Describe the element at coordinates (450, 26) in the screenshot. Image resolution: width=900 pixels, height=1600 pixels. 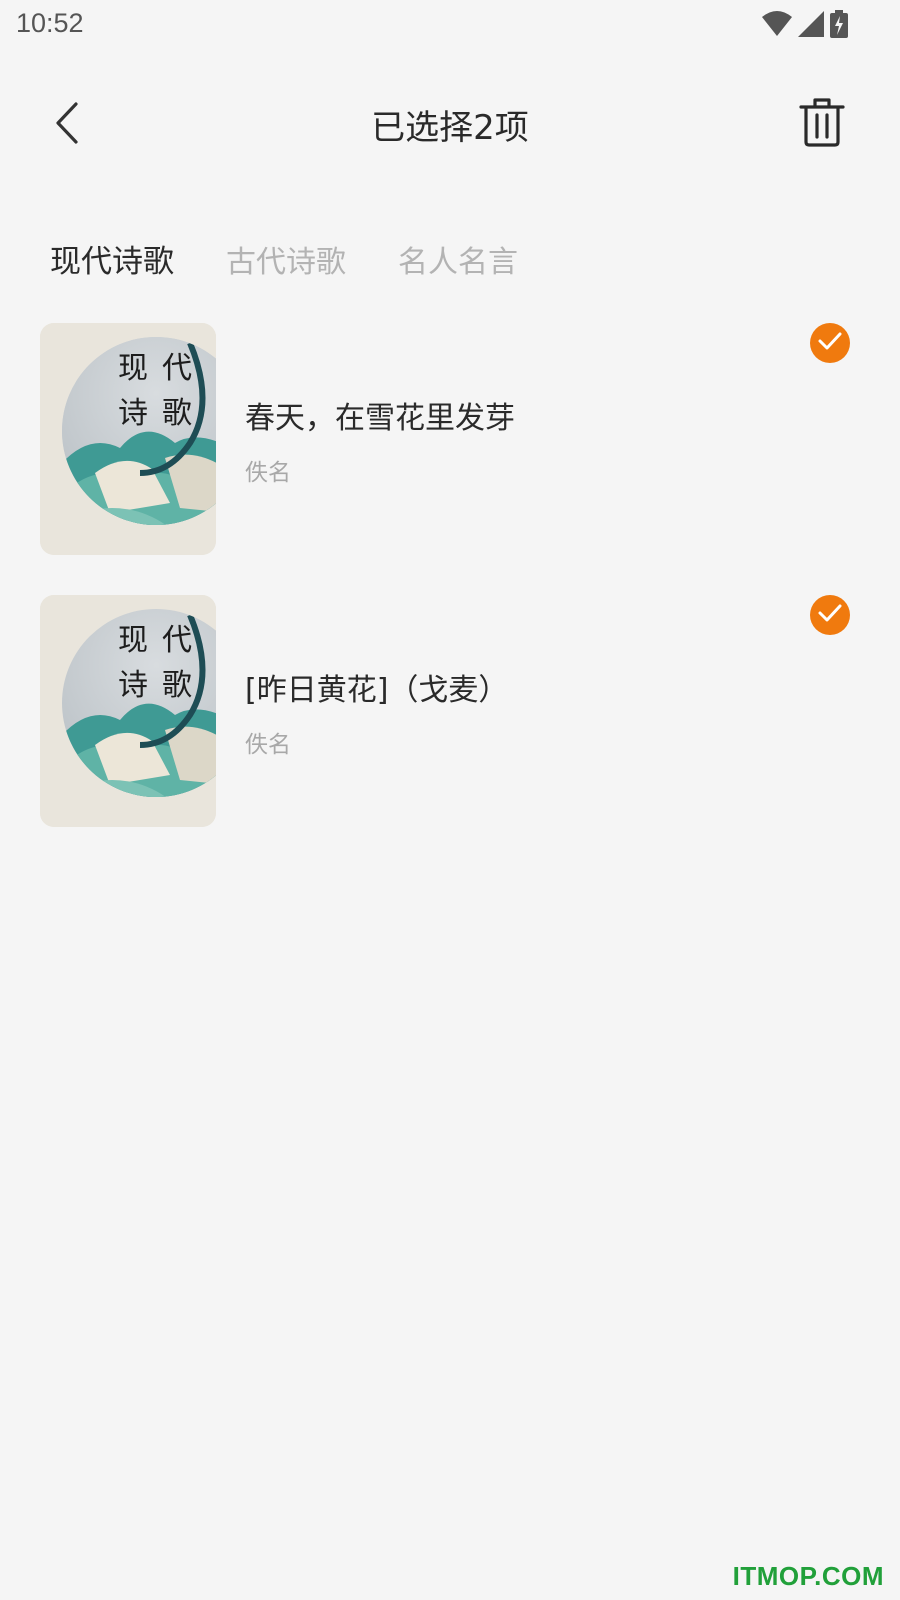
I see `status-bar: 10:52` at that location.